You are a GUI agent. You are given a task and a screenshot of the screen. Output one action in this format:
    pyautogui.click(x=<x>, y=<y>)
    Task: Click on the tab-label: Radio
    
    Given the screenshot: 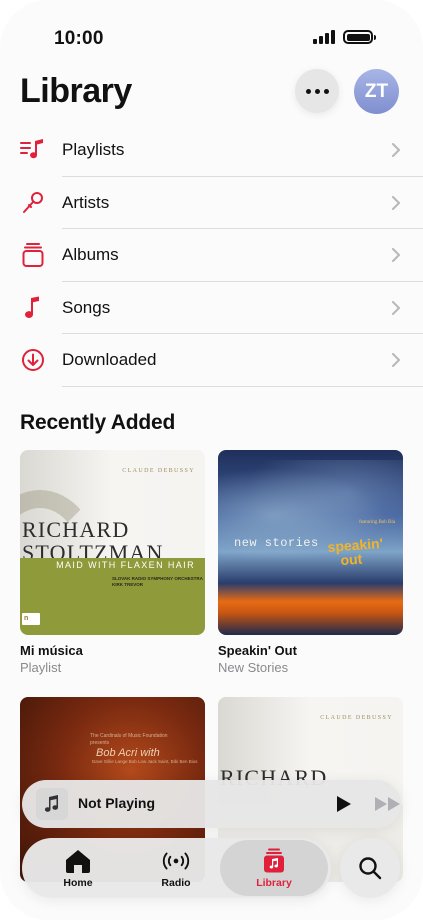 What is the action you would take?
    pyautogui.click(x=176, y=882)
    